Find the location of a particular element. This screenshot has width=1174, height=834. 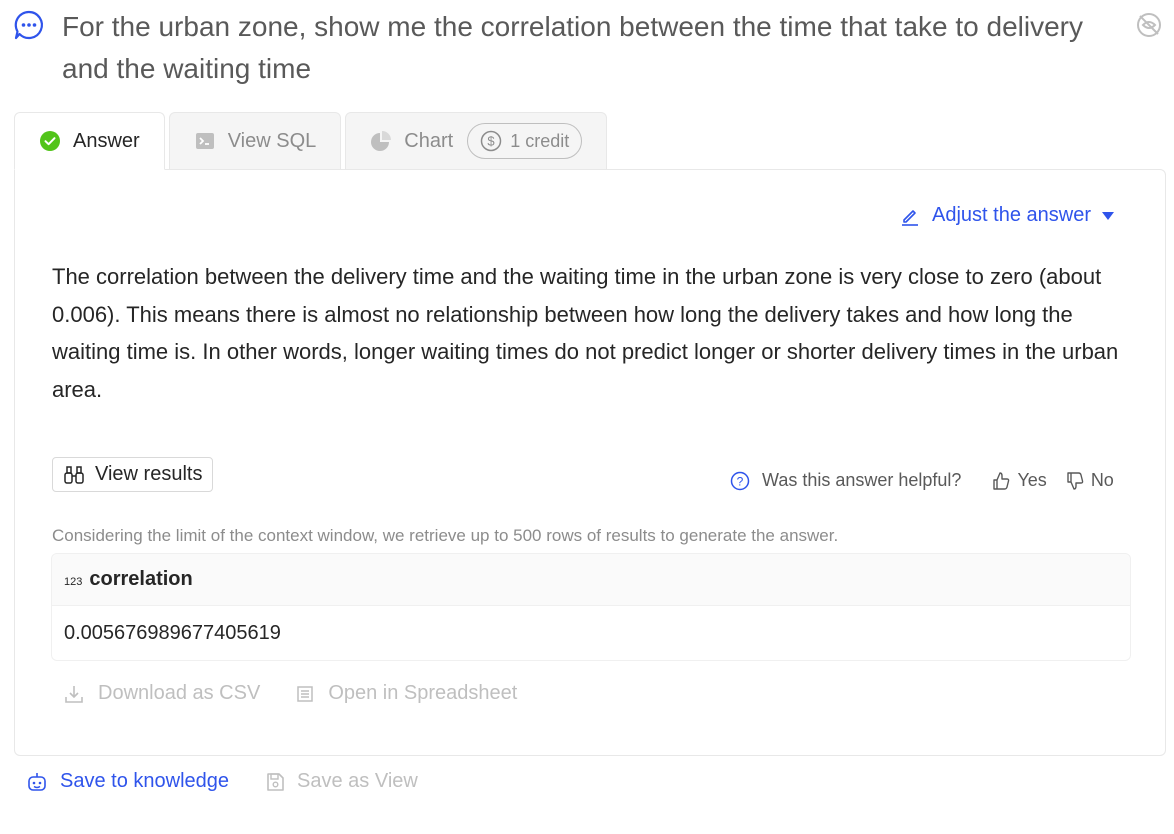

pencil-icon is located at coordinates (910, 217).